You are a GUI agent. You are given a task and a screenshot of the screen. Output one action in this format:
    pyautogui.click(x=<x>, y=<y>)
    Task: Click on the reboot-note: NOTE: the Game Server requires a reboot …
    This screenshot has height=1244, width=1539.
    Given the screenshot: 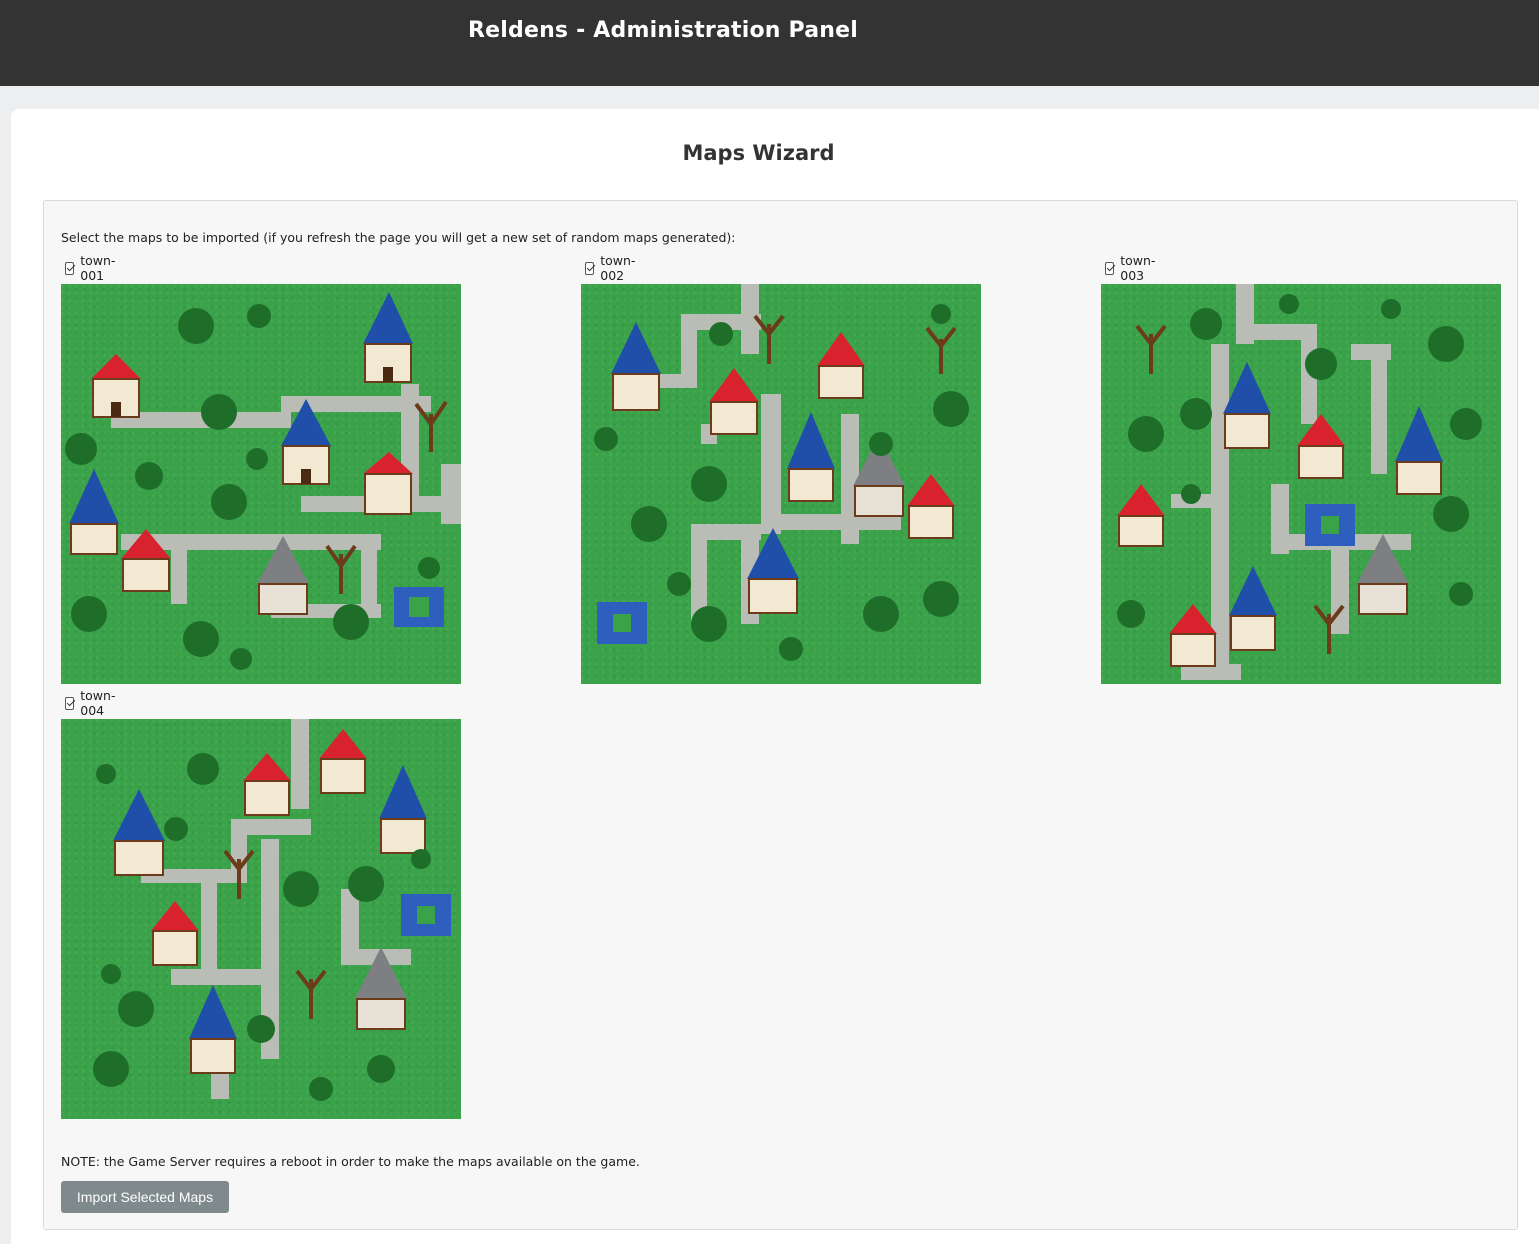 What is the action you would take?
    pyautogui.click(x=350, y=1161)
    